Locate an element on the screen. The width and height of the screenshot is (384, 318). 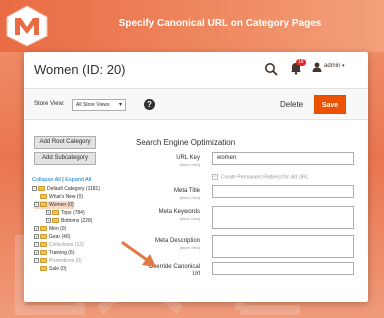
tree-item: What's New (0) is located at coordinates (61, 197).